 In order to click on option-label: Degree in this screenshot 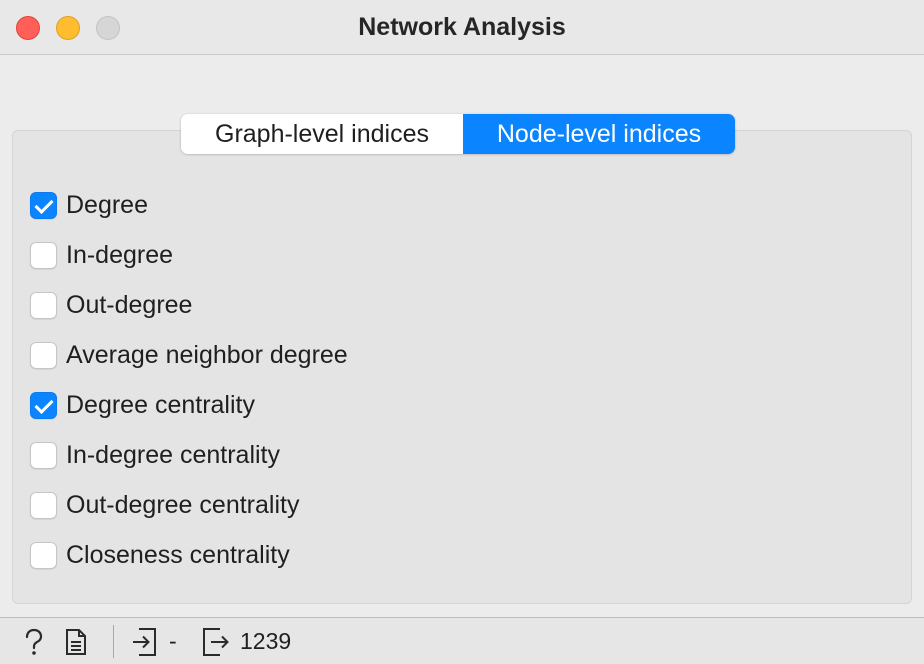, I will do `click(107, 204)`.